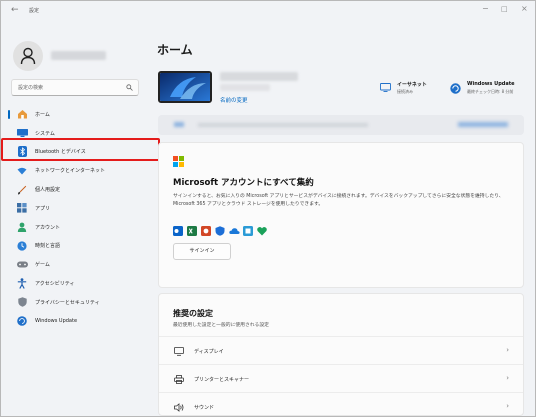  I want to click on nav-item-windows-update: Windows Update, so click(83, 321).